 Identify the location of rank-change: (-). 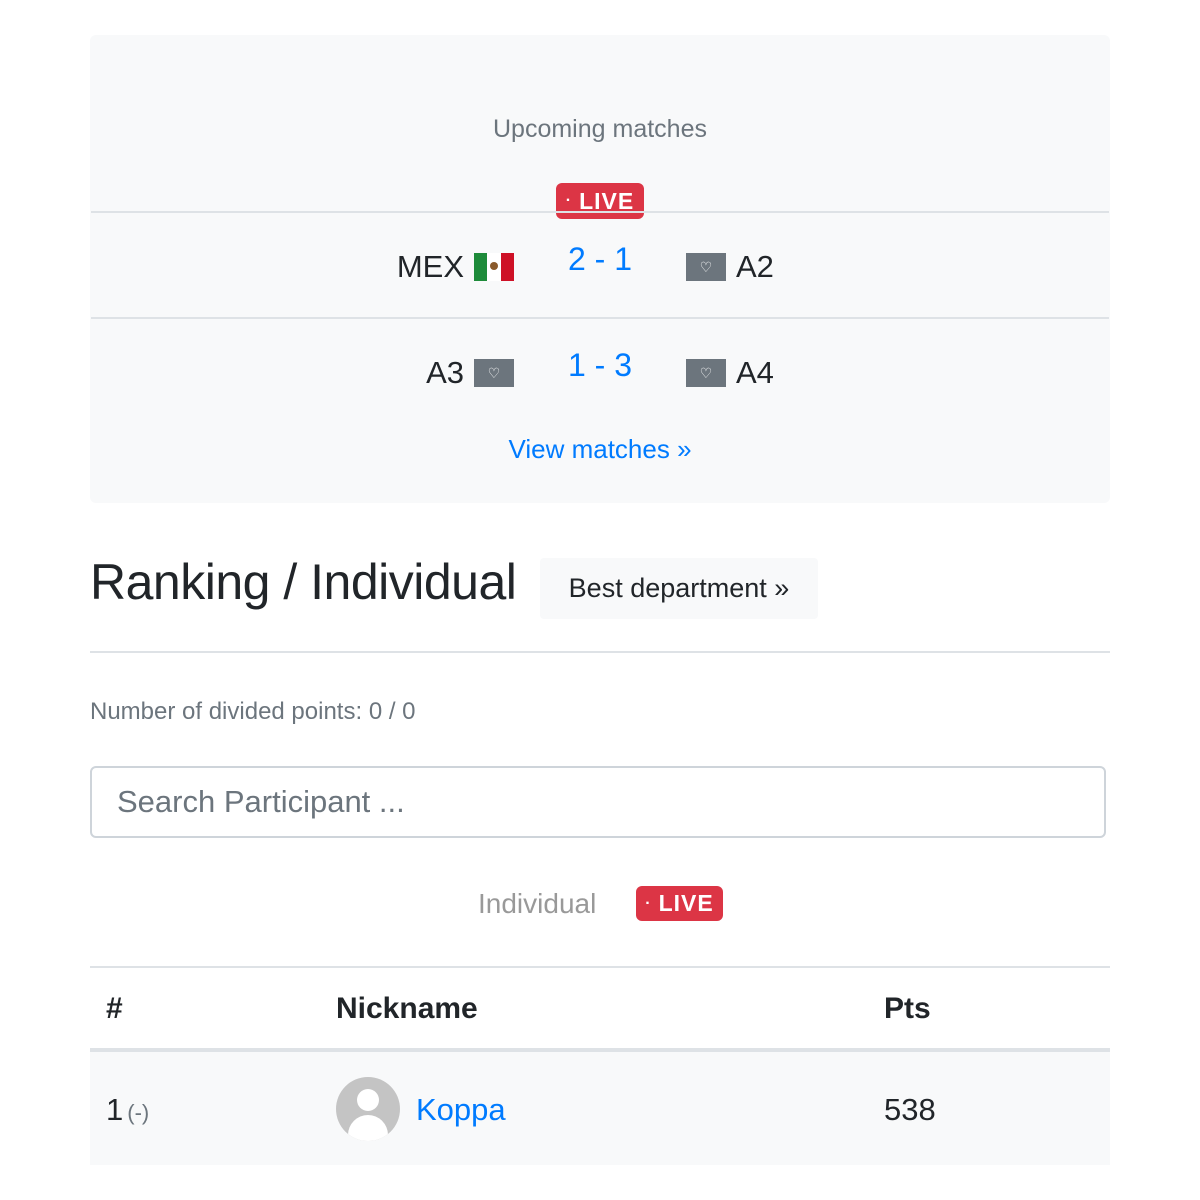
(138, 1112).